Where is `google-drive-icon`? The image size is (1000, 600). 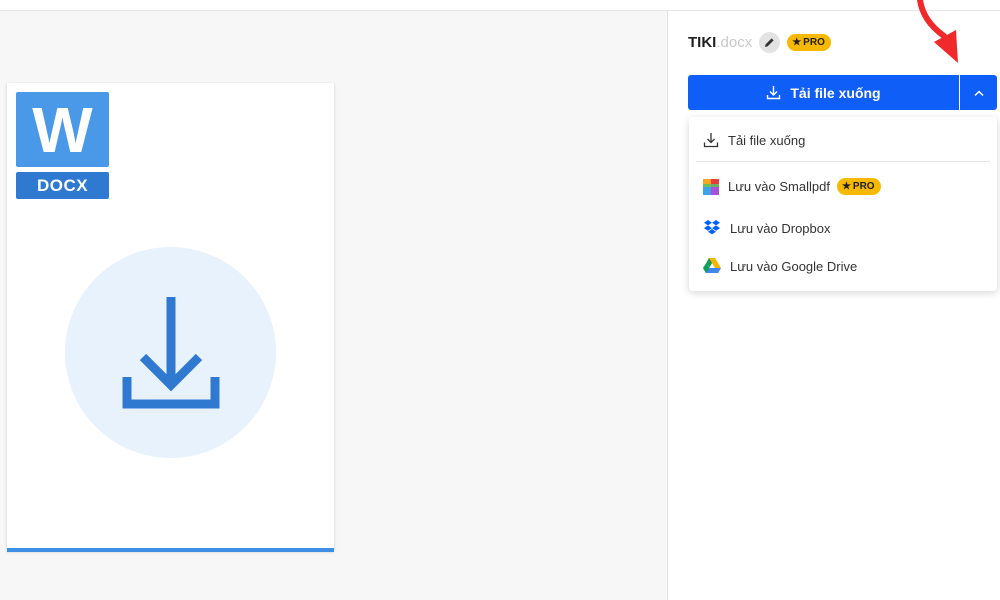 google-drive-icon is located at coordinates (712, 265).